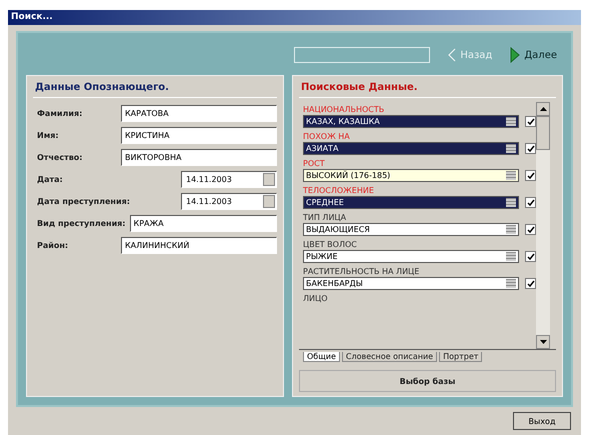  I want to click on text-field: ВИКТОРОВНА, so click(199, 157).